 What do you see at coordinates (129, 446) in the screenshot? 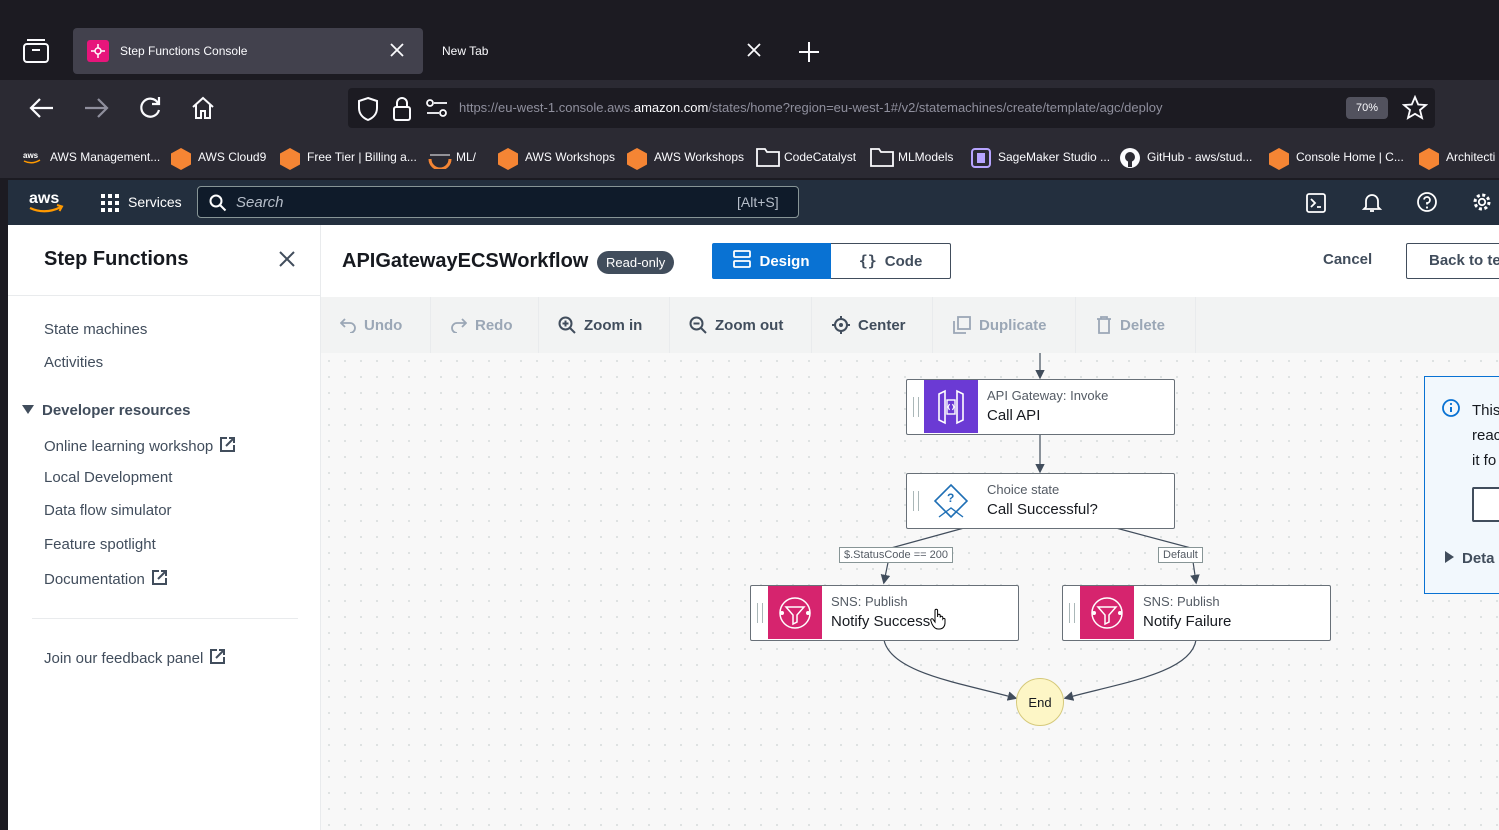
I see `link-label: Online learning workshop` at bounding box center [129, 446].